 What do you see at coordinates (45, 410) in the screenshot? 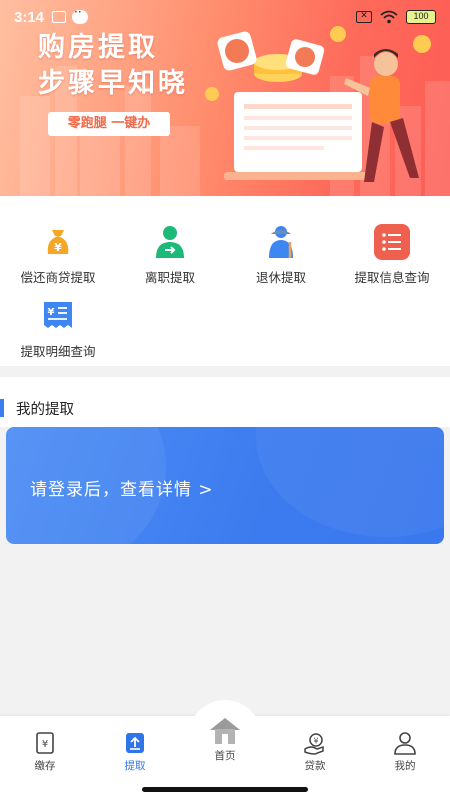
I see `section-title: 我的提取` at bounding box center [45, 410].